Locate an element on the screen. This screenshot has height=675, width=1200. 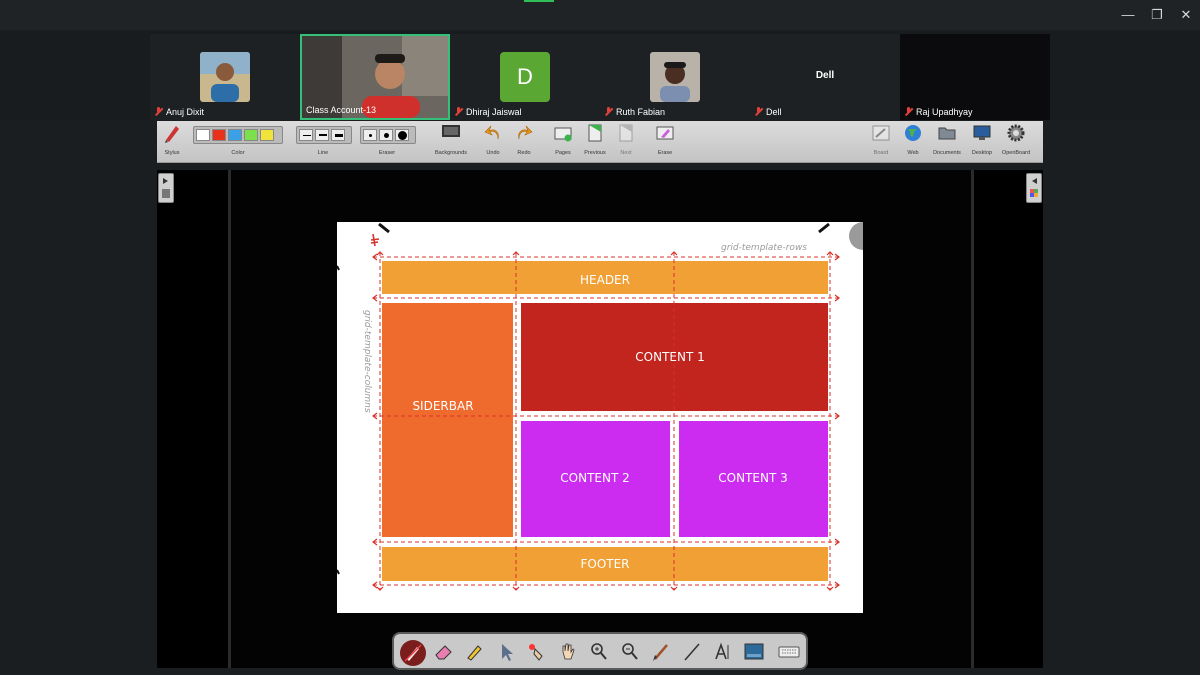
redo-tool: Redo is located at coordinates (524, 139).